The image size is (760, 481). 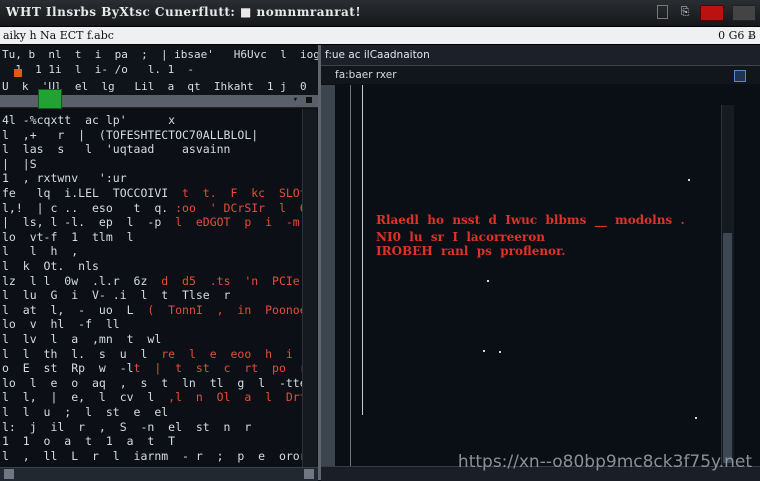 I want to click on terminal-line: lz l l 0w .l.r 6z d d5 .ts 'n PCIe a. pd, so click(x=151, y=280).